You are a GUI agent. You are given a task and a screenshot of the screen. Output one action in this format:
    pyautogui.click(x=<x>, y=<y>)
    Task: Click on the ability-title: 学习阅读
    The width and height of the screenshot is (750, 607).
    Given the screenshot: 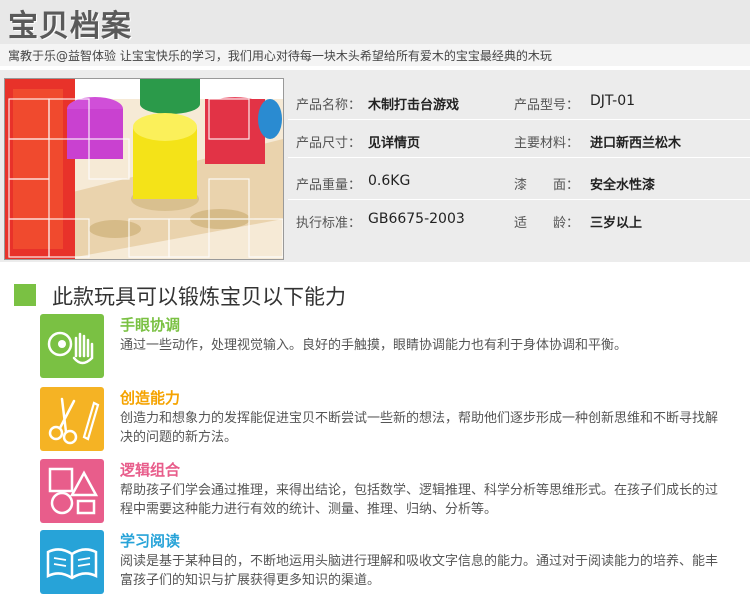 What is the action you would take?
    pyautogui.click(x=150, y=541)
    